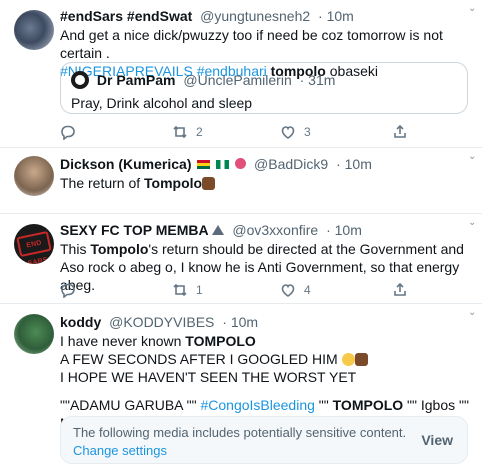  I want to click on change-settings-link: Change settings, so click(120, 450).